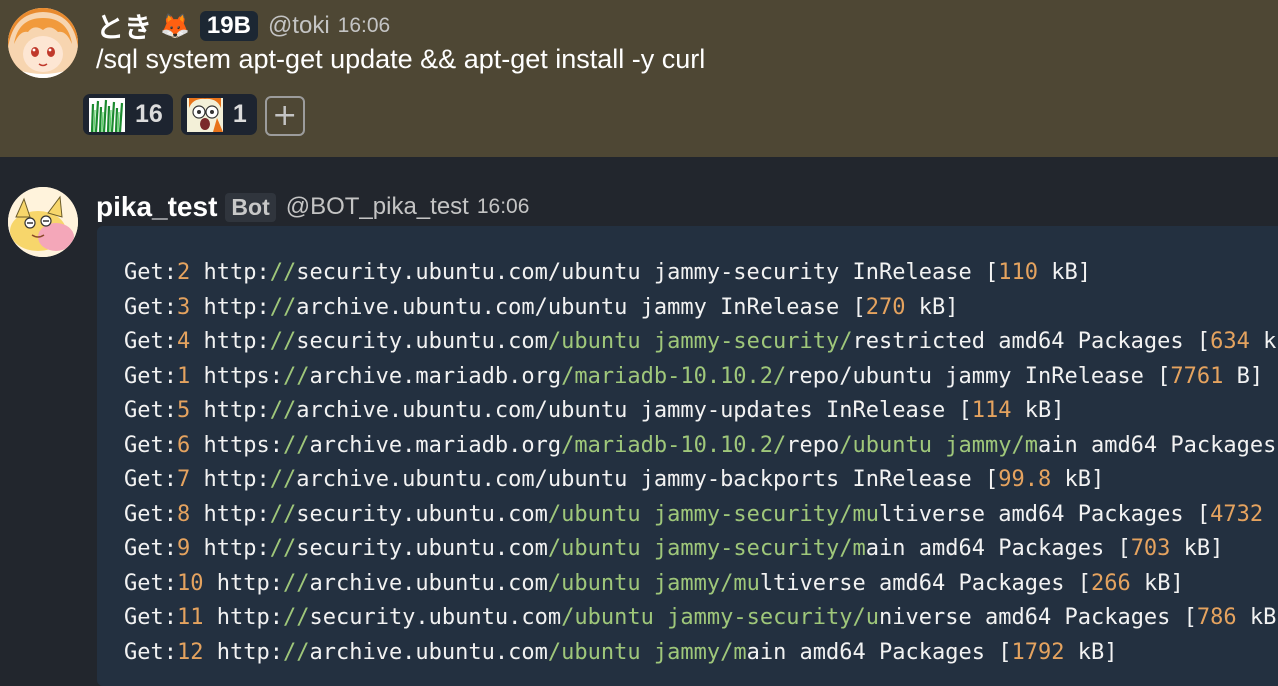 The image size is (1278, 686). Describe the element at coordinates (885, 307) in the screenshot. I see `code-token: 270` at that location.